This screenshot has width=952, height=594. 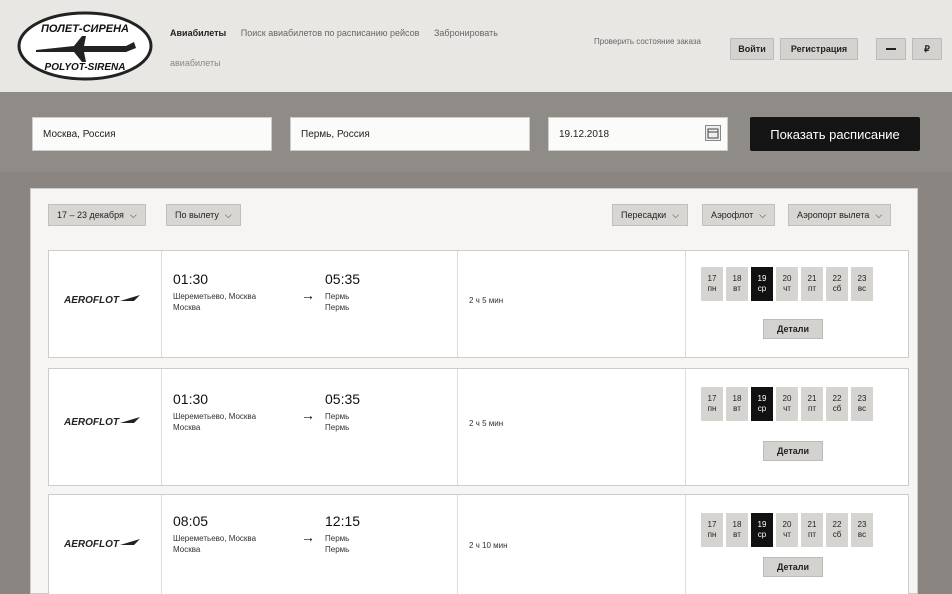 What do you see at coordinates (85, 46) in the screenshot?
I see `polyot-sirena-logo: ПОЛЕТ-СИРЕНА POLYOT-SIRENA` at bounding box center [85, 46].